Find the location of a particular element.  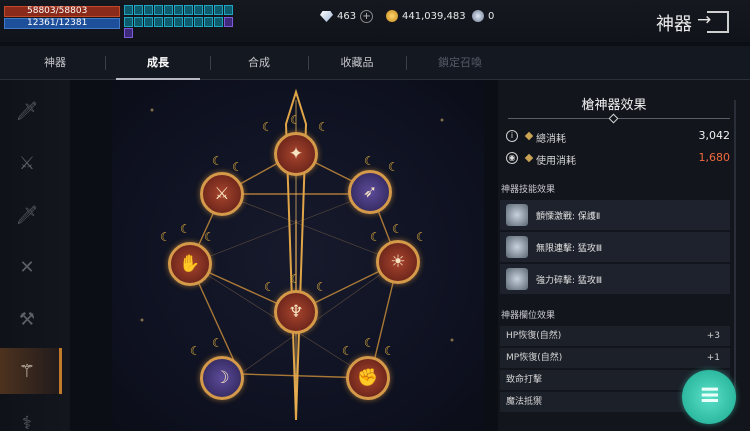

artifact-node-center: ♆ is located at coordinates (296, 312).